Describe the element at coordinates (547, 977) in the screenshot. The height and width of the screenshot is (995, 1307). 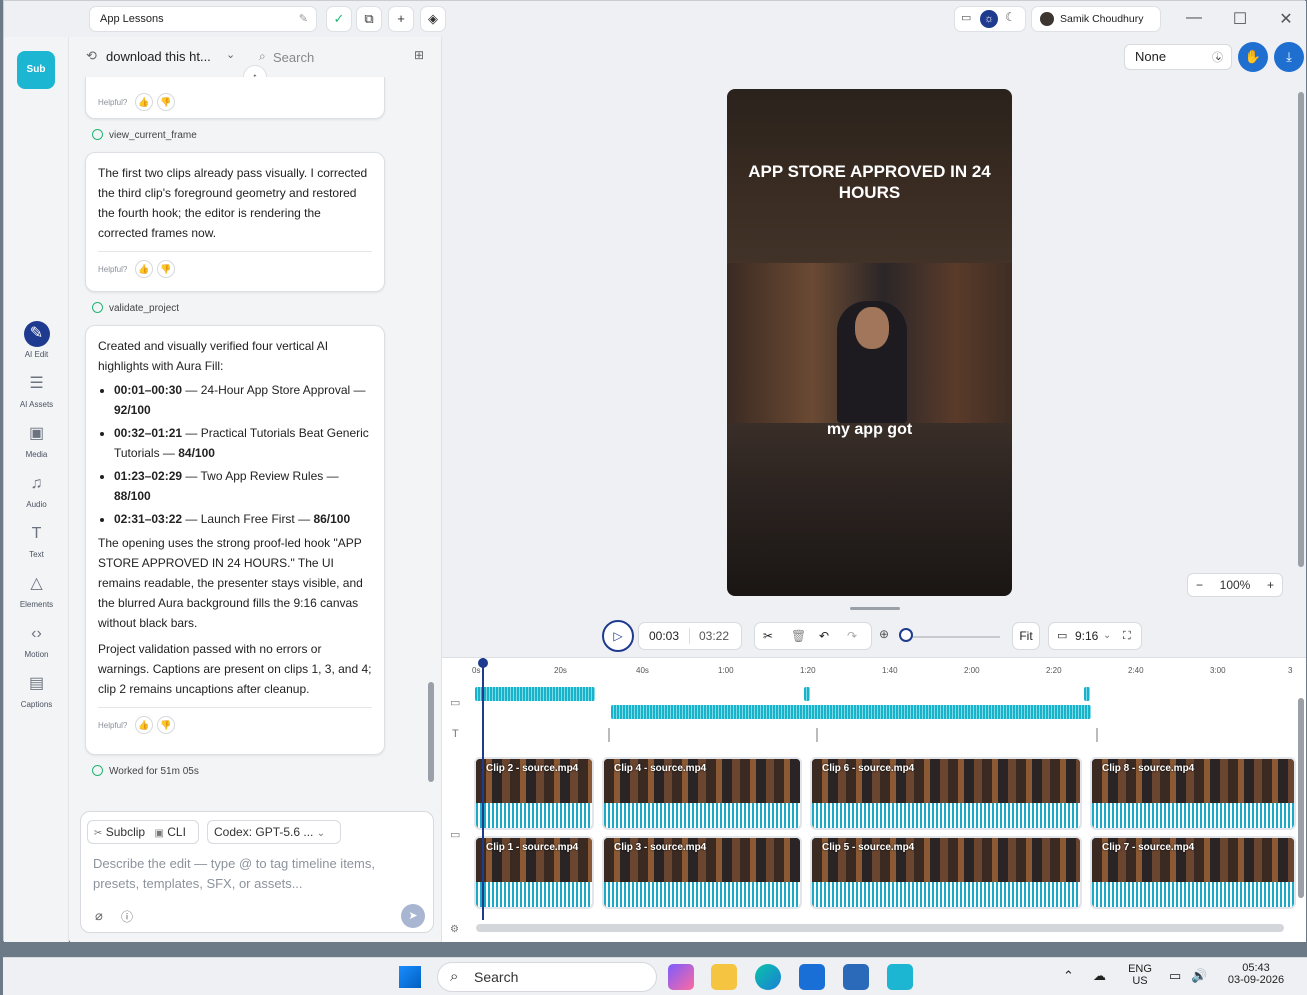
I see `taskbar-search: ⌕ Search` at that location.